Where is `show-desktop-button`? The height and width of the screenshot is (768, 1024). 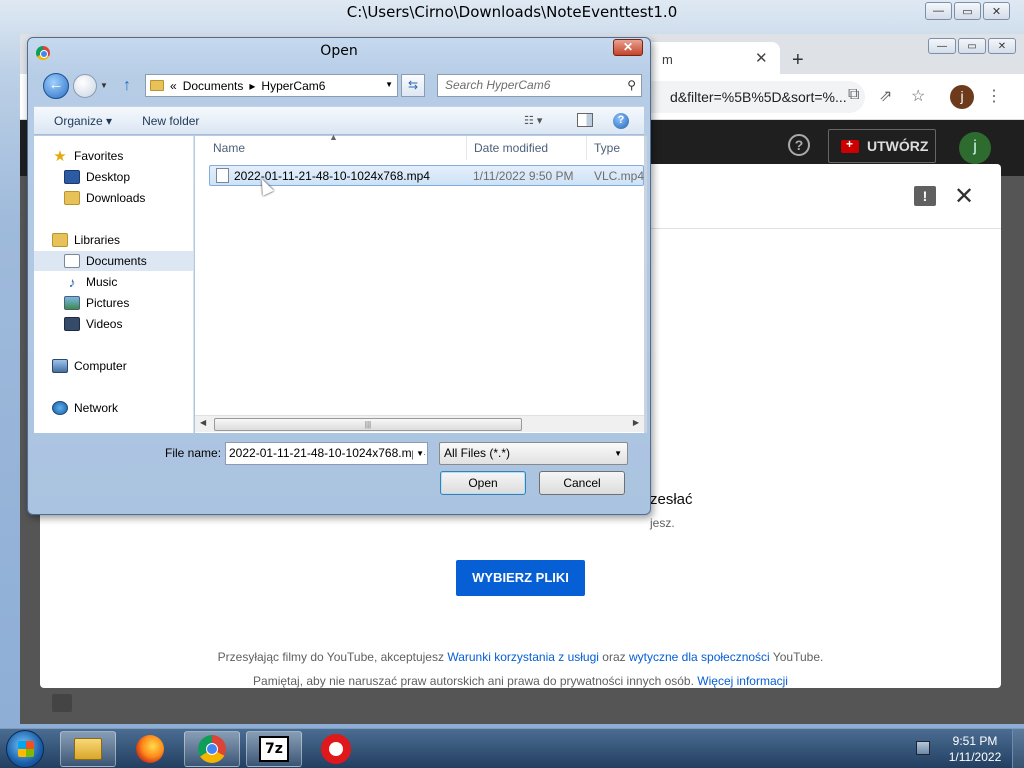
show-desktop-button is located at coordinates (1018, 748).